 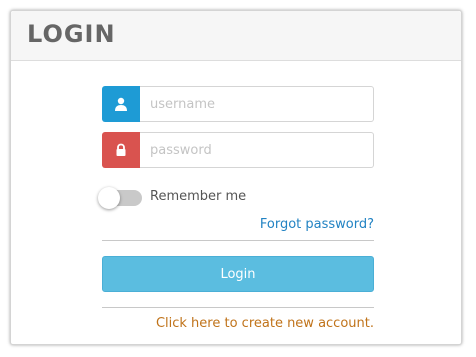 I want to click on toggle-knob, so click(x=109, y=198).